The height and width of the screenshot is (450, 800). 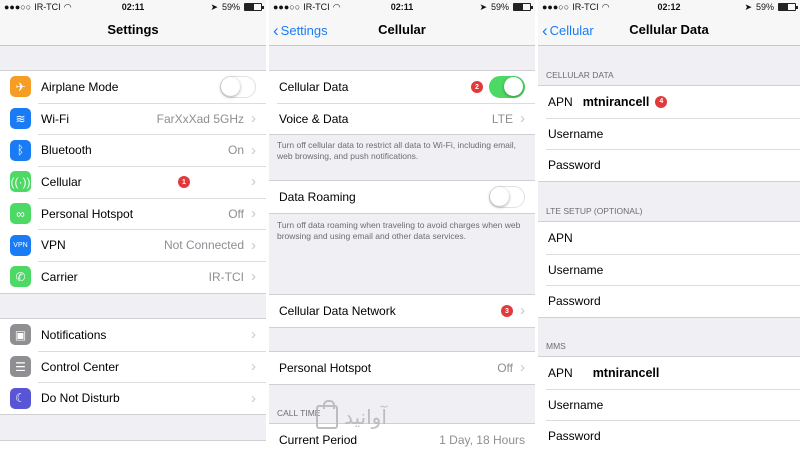 What do you see at coordinates (402, 118) in the screenshot?
I see `voice-data-row: Voice & Data LTE ›` at bounding box center [402, 118].